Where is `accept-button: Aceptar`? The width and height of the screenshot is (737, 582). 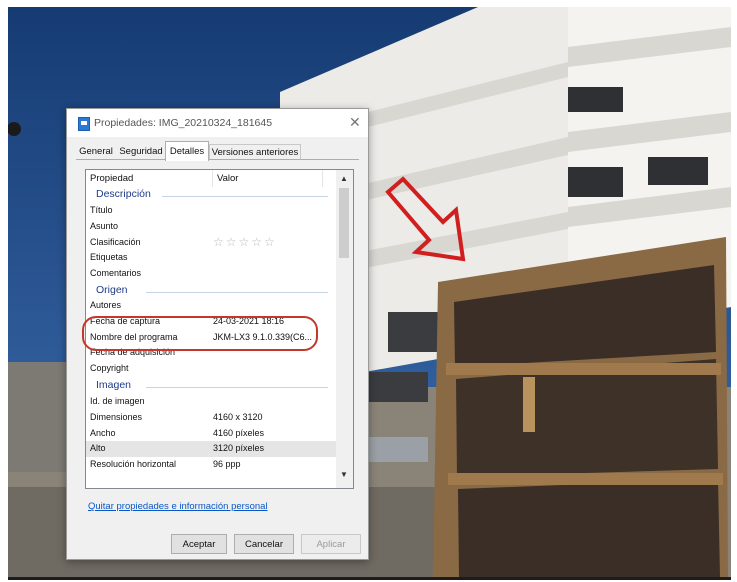 accept-button: Aceptar is located at coordinates (199, 544).